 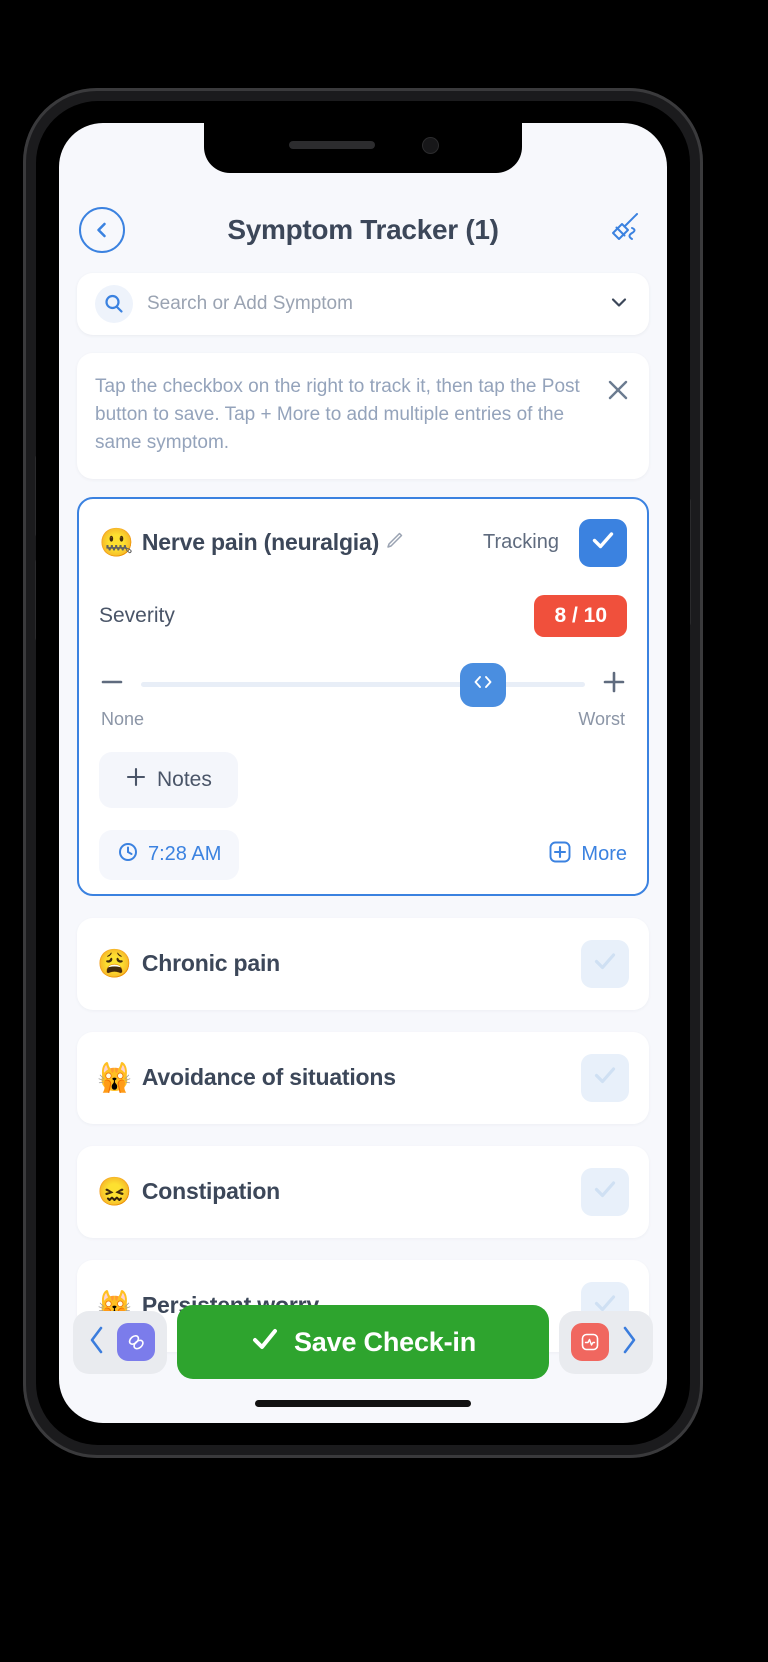 I want to click on active-symptom-footer: 7:28 AM More, so click(x=363, y=854).